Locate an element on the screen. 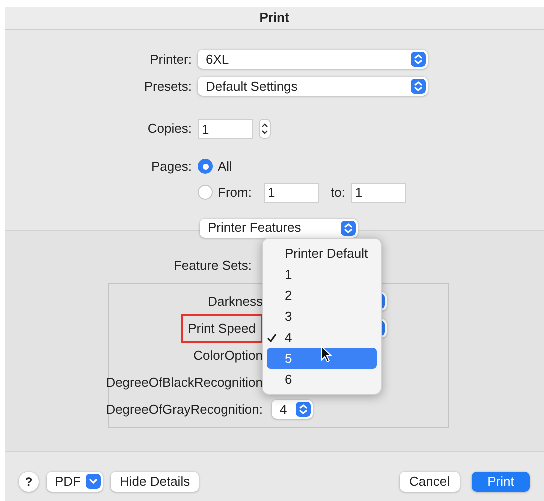 This screenshot has width=544, height=501. from-field: 1 is located at coordinates (291, 192).